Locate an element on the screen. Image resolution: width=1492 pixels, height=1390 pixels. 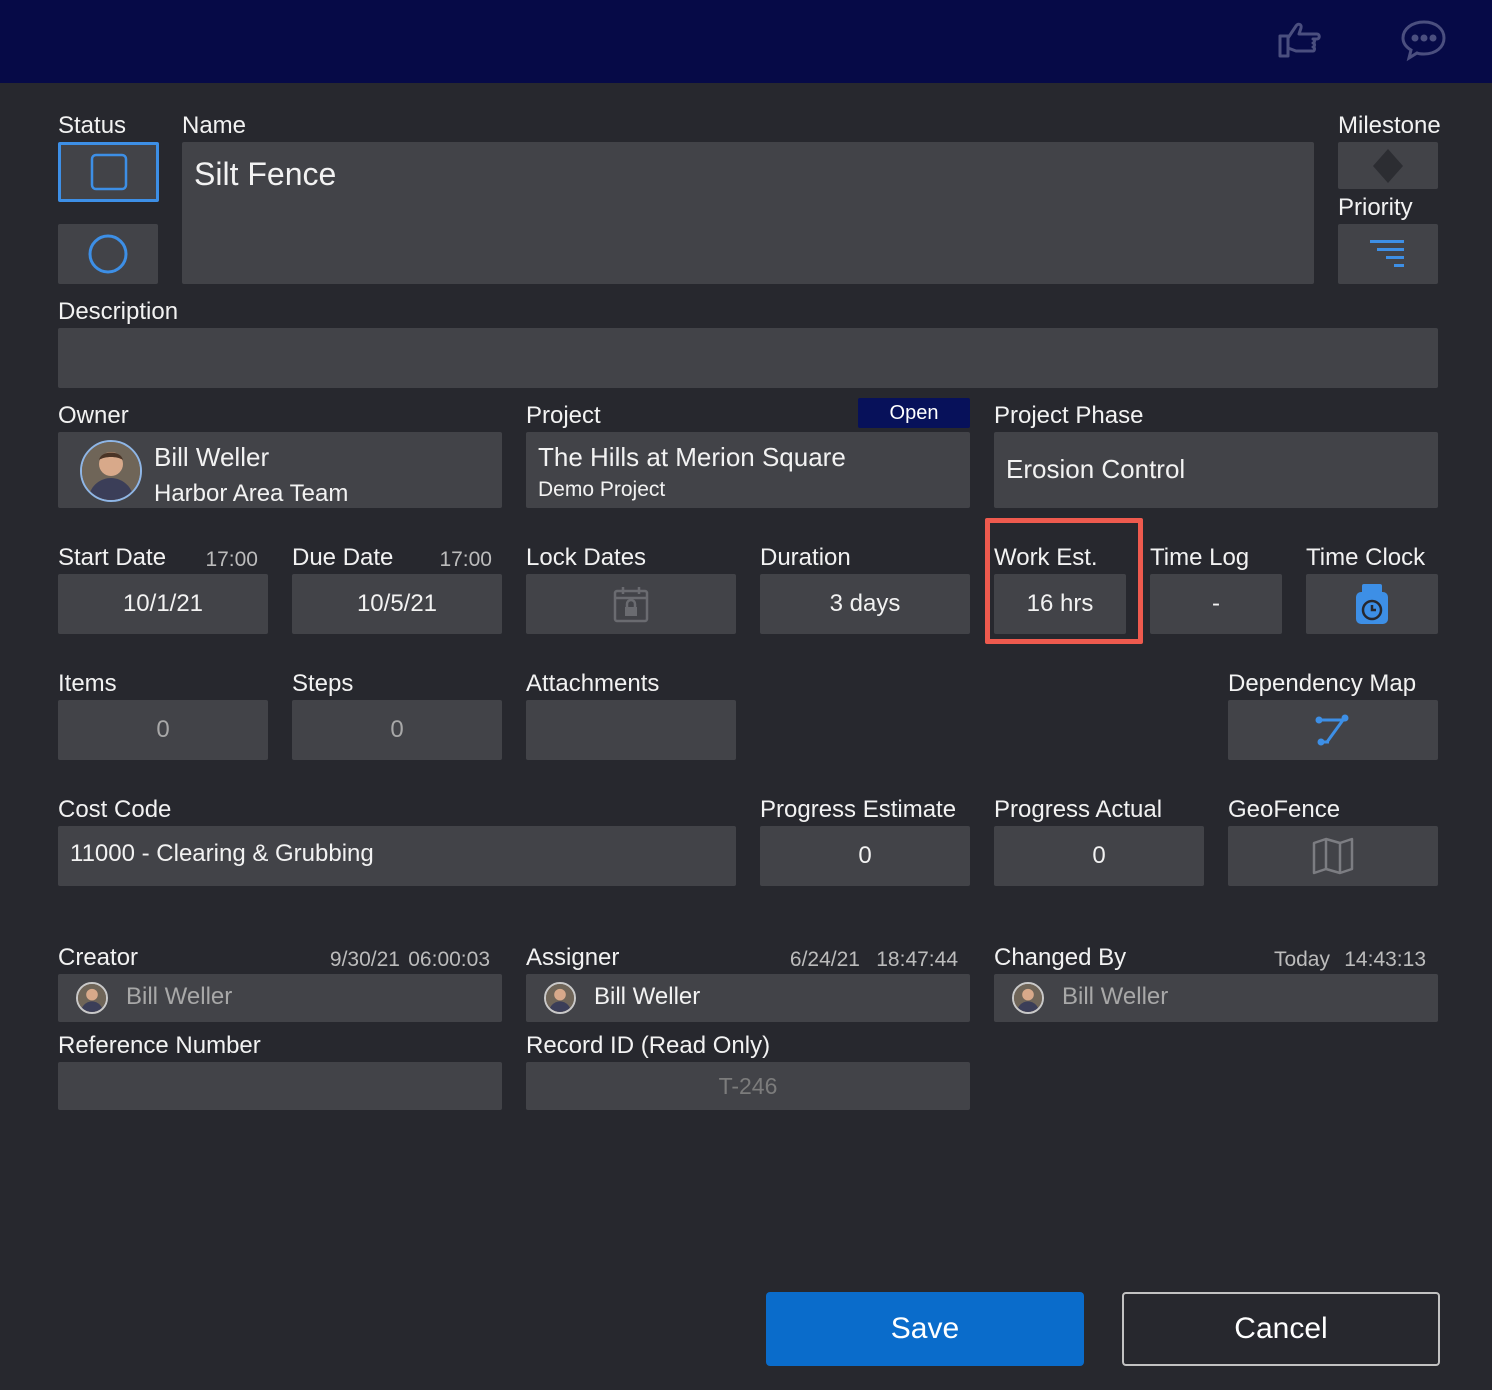
owner-field: Bill Weller Harbor Area Team is located at coordinates (280, 470).